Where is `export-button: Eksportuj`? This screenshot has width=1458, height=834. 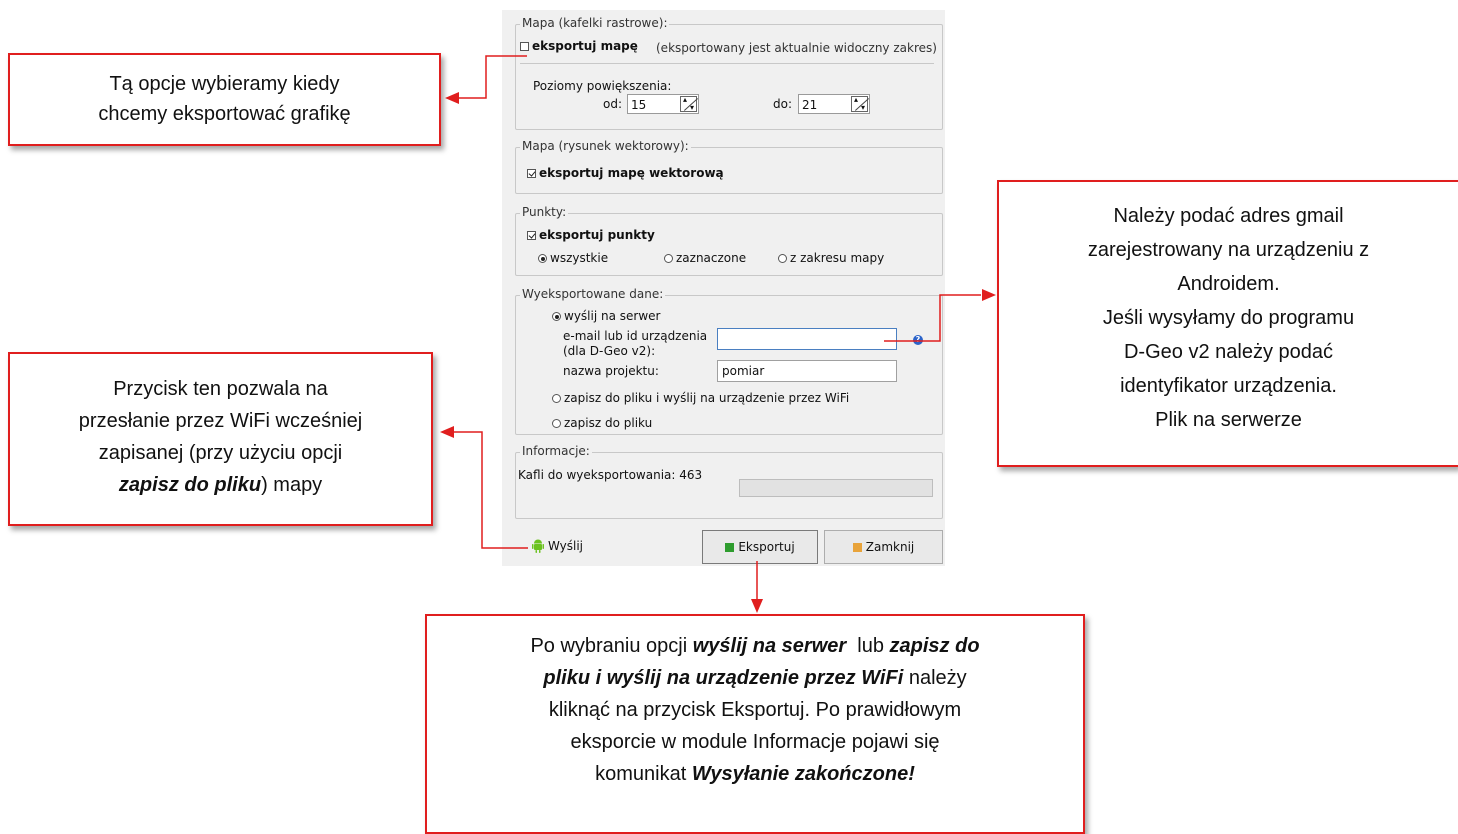
export-button: Eksportuj is located at coordinates (760, 547).